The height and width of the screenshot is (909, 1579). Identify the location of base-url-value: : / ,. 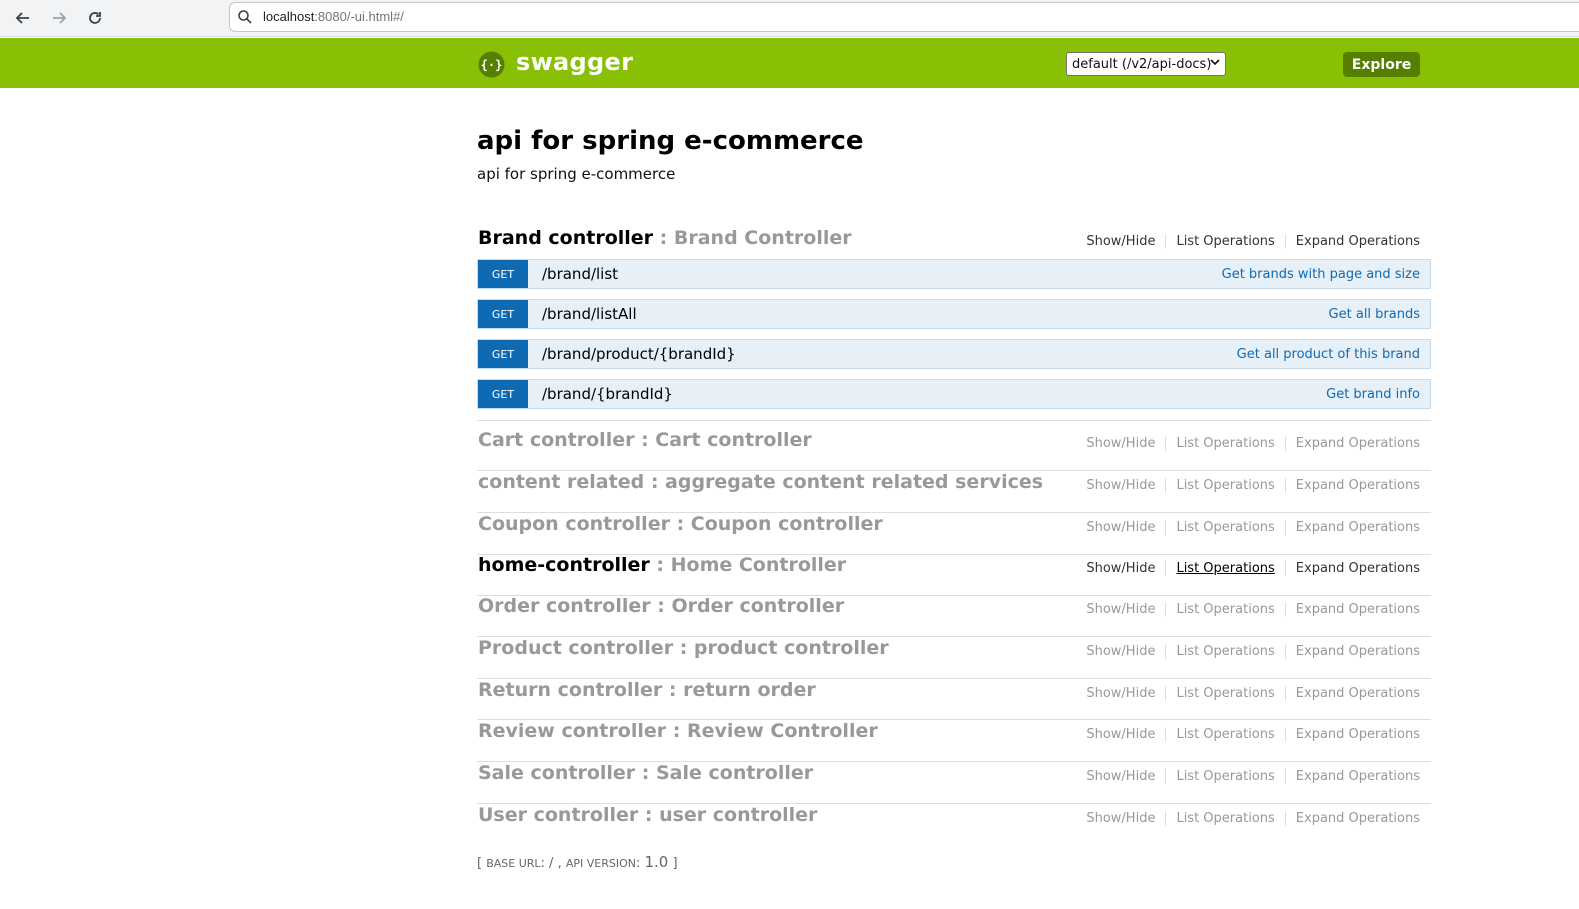
(553, 863).